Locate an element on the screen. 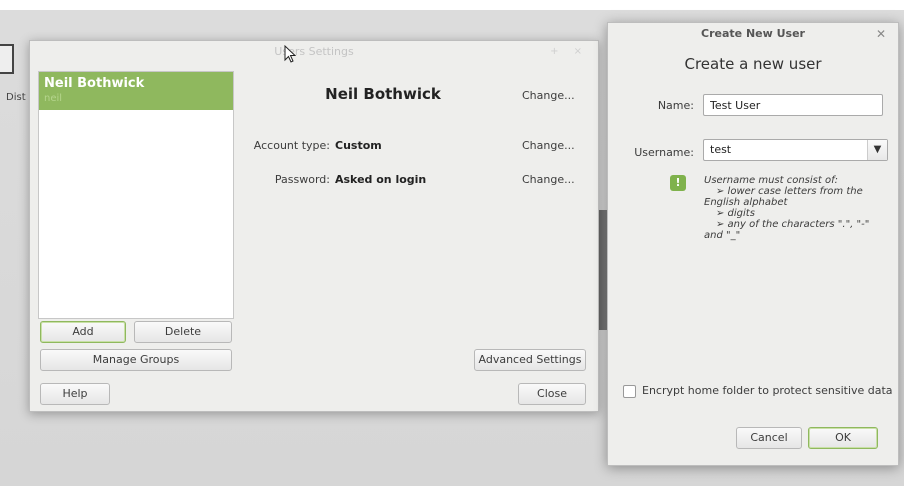 The height and width of the screenshot is (486, 904). help-button: Help is located at coordinates (75, 394).